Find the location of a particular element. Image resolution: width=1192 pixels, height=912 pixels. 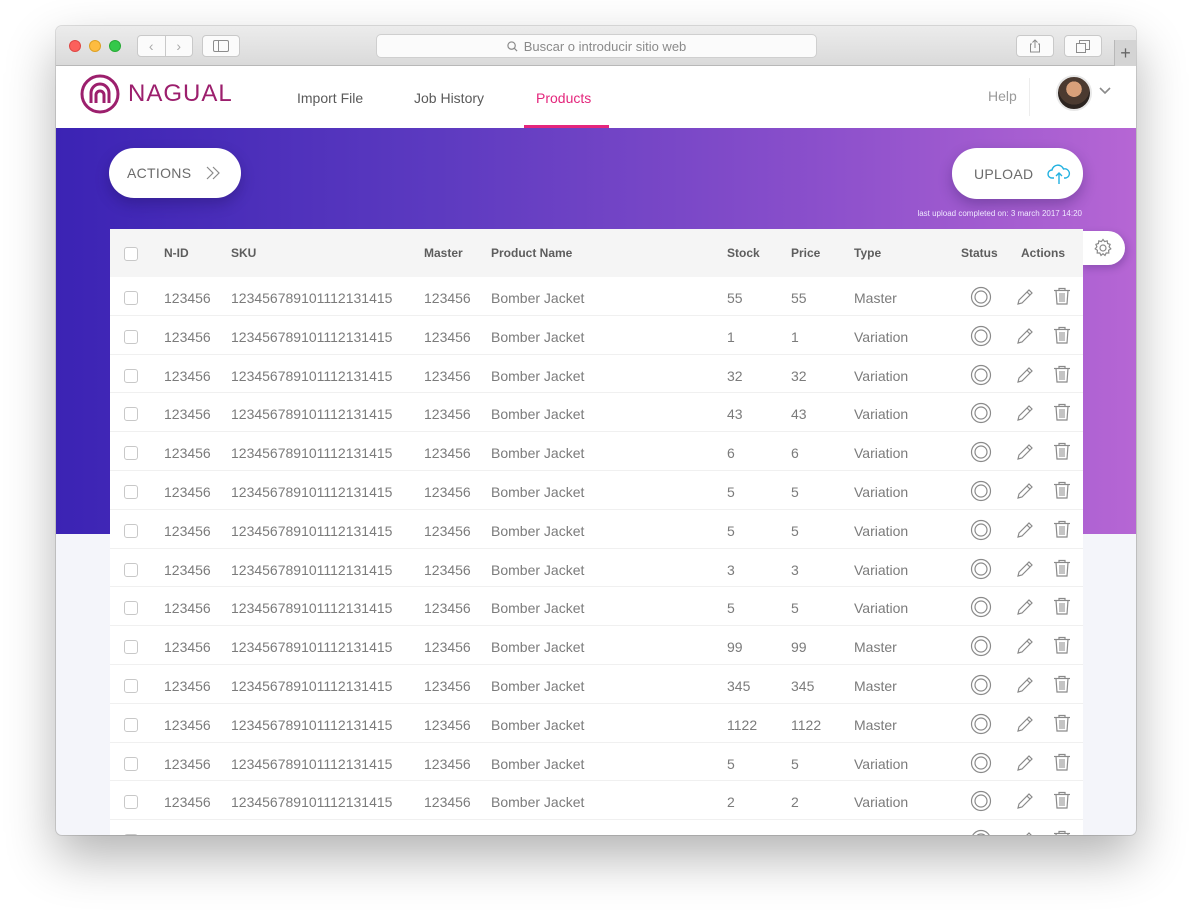

col-stock: Stock is located at coordinates (743, 253).